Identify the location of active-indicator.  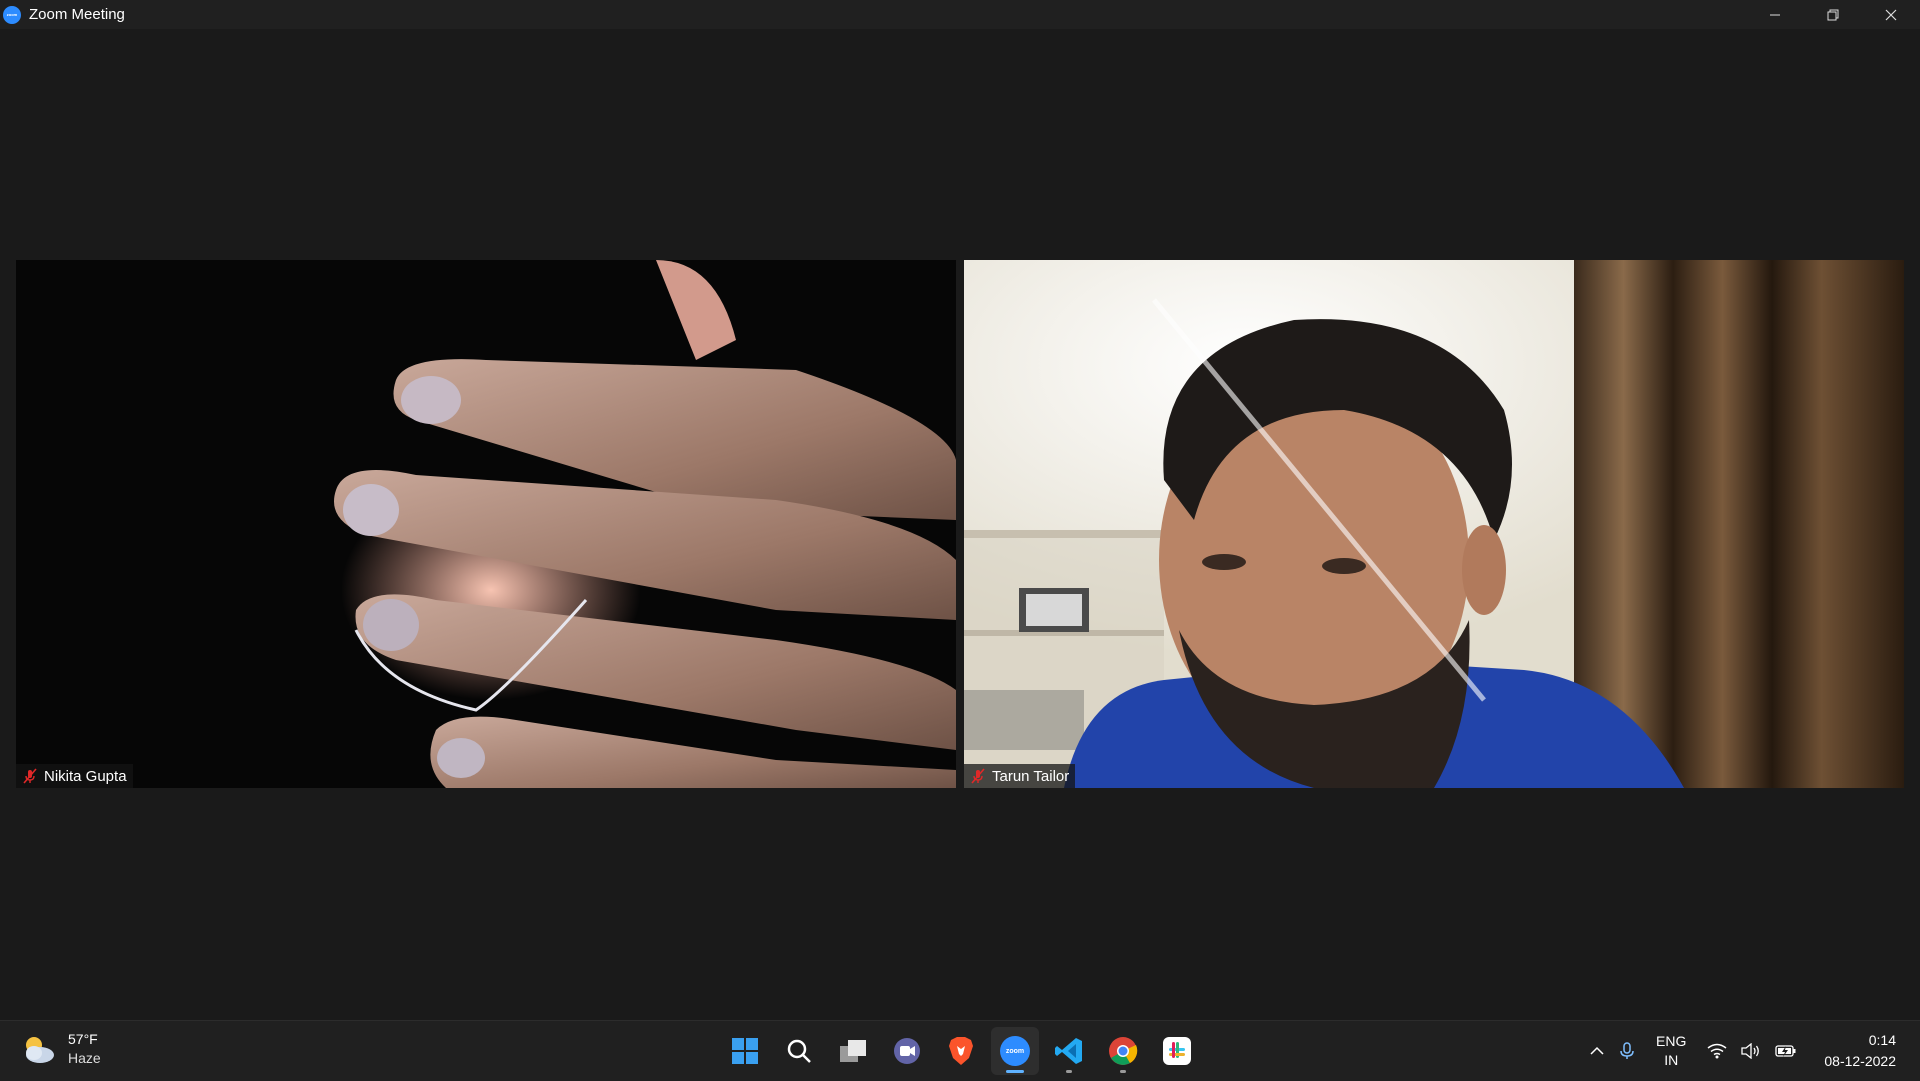
(1015, 1071).